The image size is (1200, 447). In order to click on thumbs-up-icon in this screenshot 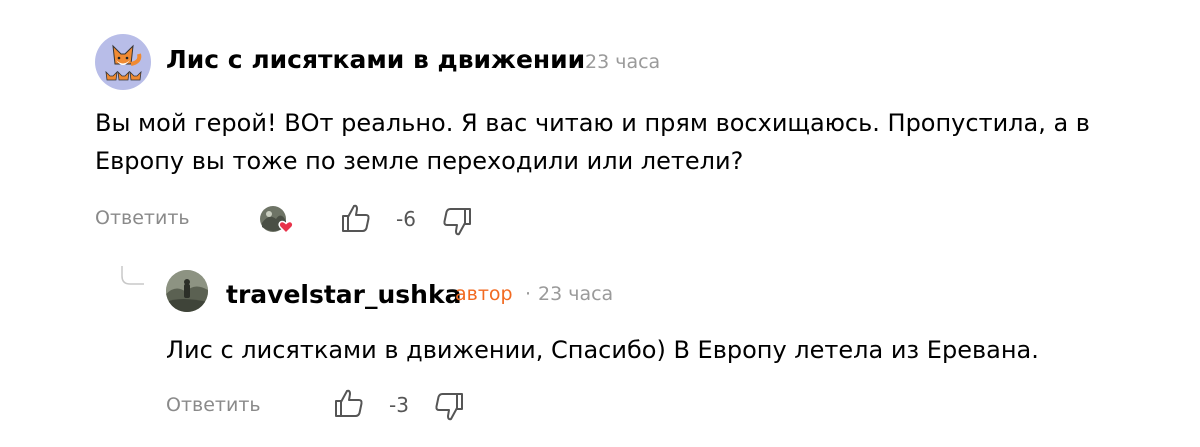, I will do `click(356, 219)`.